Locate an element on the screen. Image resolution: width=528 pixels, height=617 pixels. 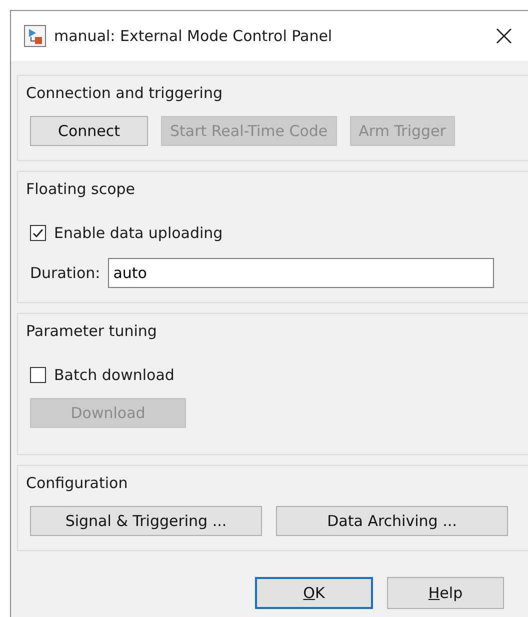
window-title: manual: External Mode Control Panel is located at coordinates (194, 36).